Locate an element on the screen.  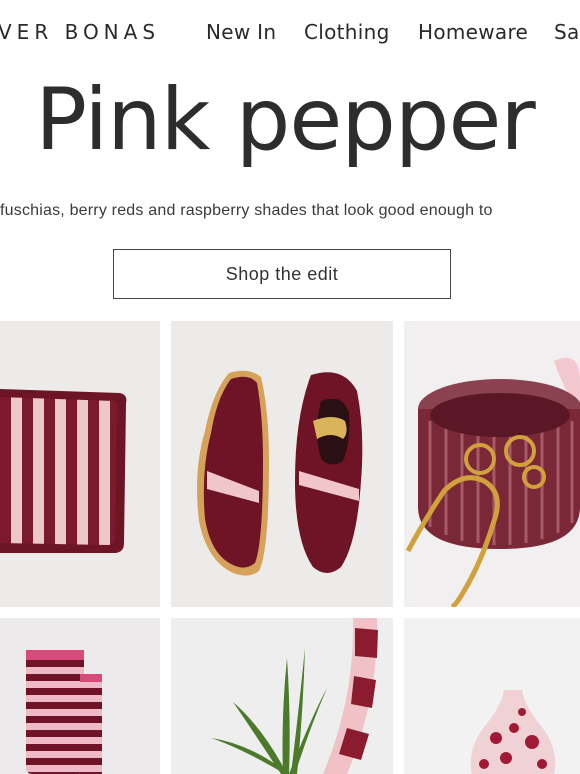
brand-logo: VER BONAS is located at coordinates (80, 32).